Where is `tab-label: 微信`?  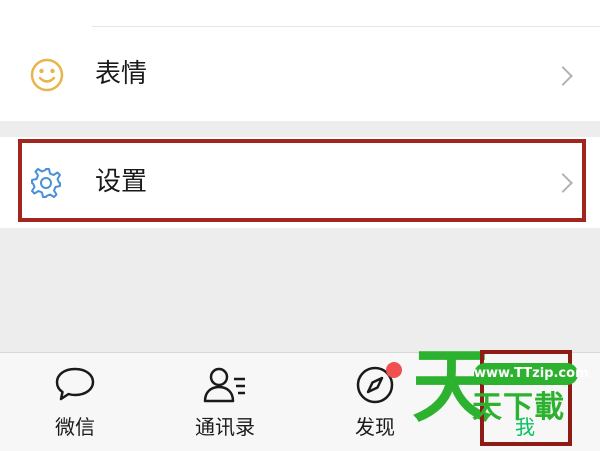
tab-label: 微信 is located at coordinates (75, 427).